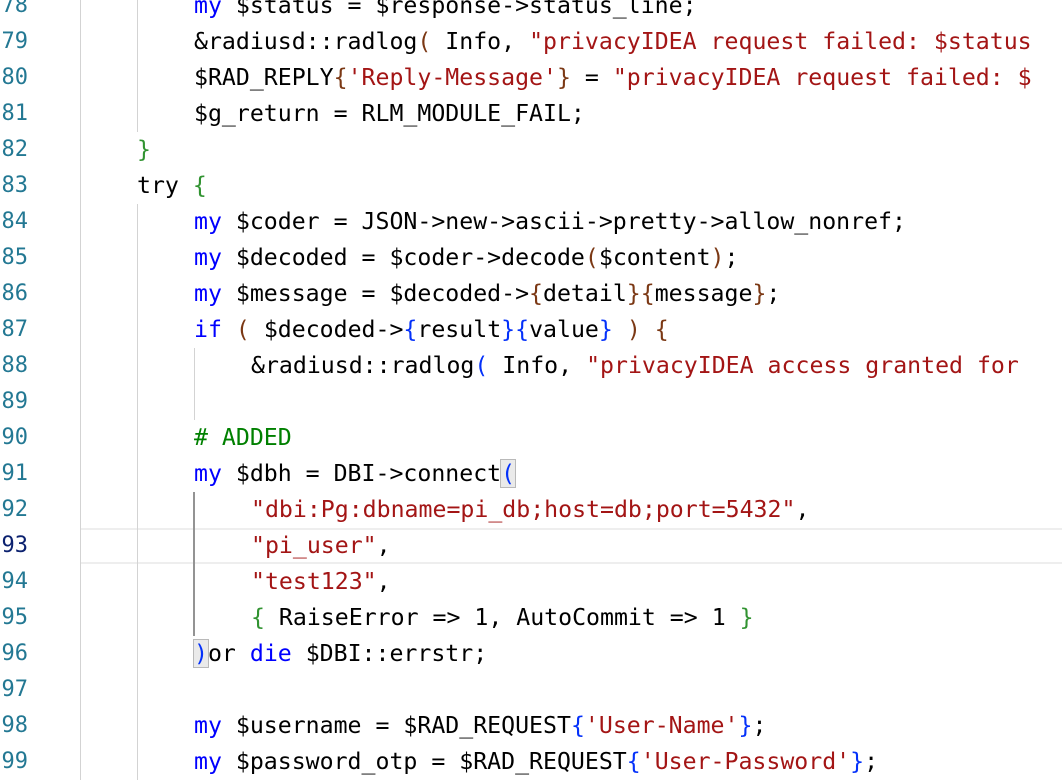  Describe the element at coordinates (326, 329) in the screenshot. I see `code-token: $decoded->` at that location.